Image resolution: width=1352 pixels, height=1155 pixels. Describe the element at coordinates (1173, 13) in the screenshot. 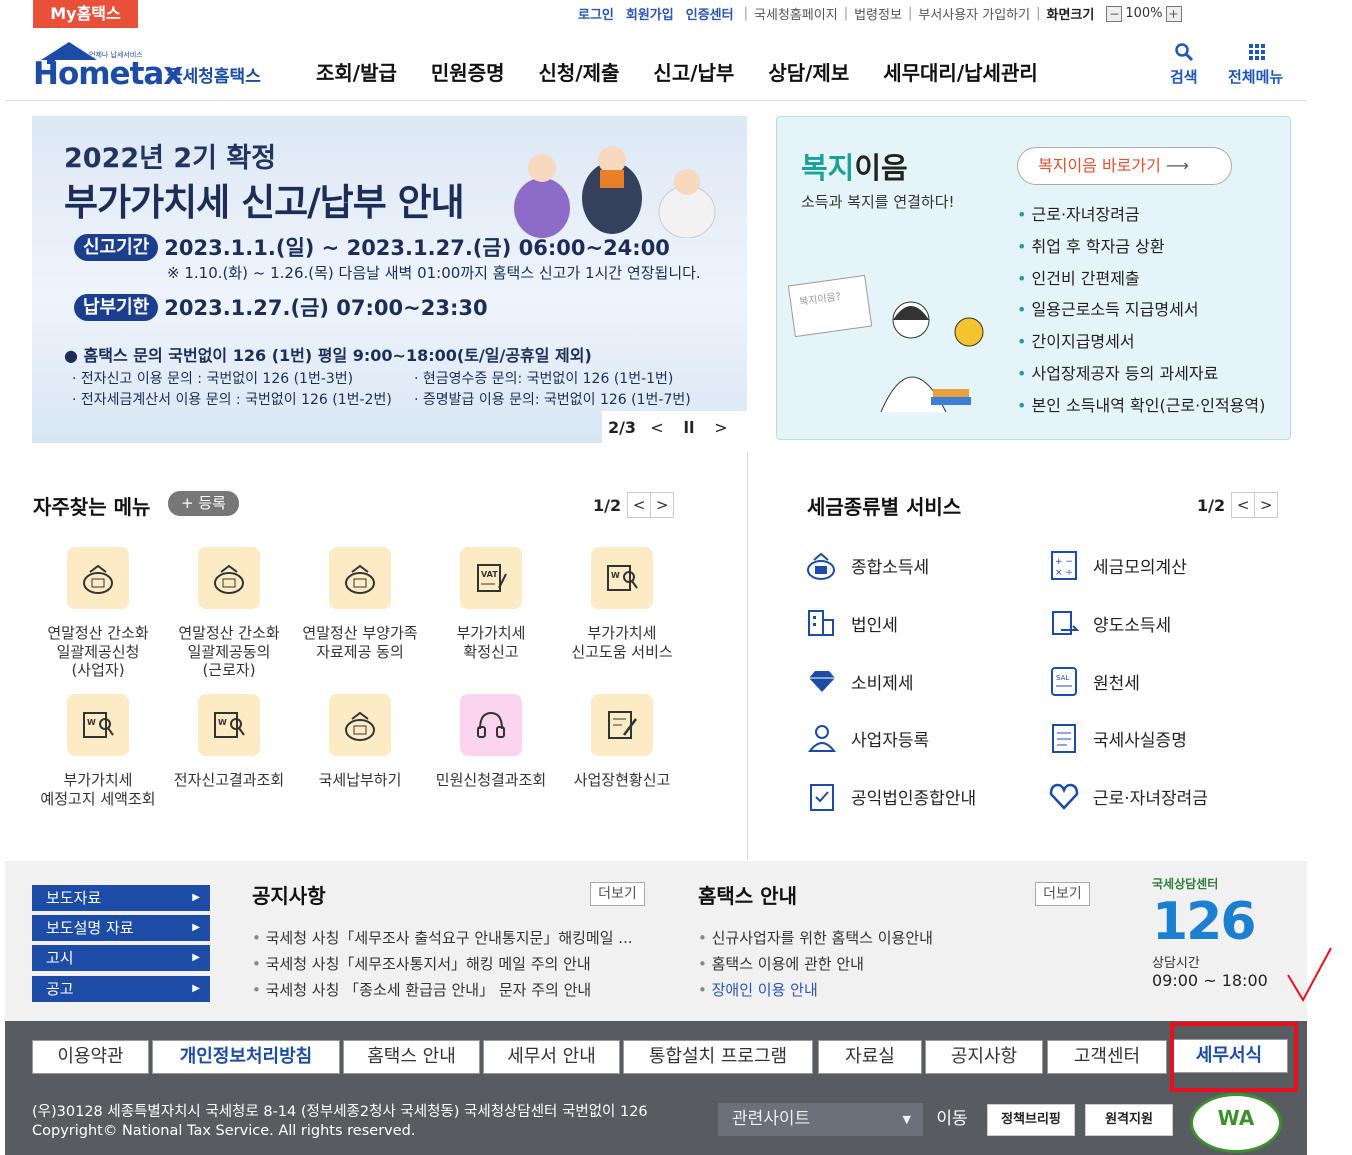

I see `zoom-in-button: +` at that location.